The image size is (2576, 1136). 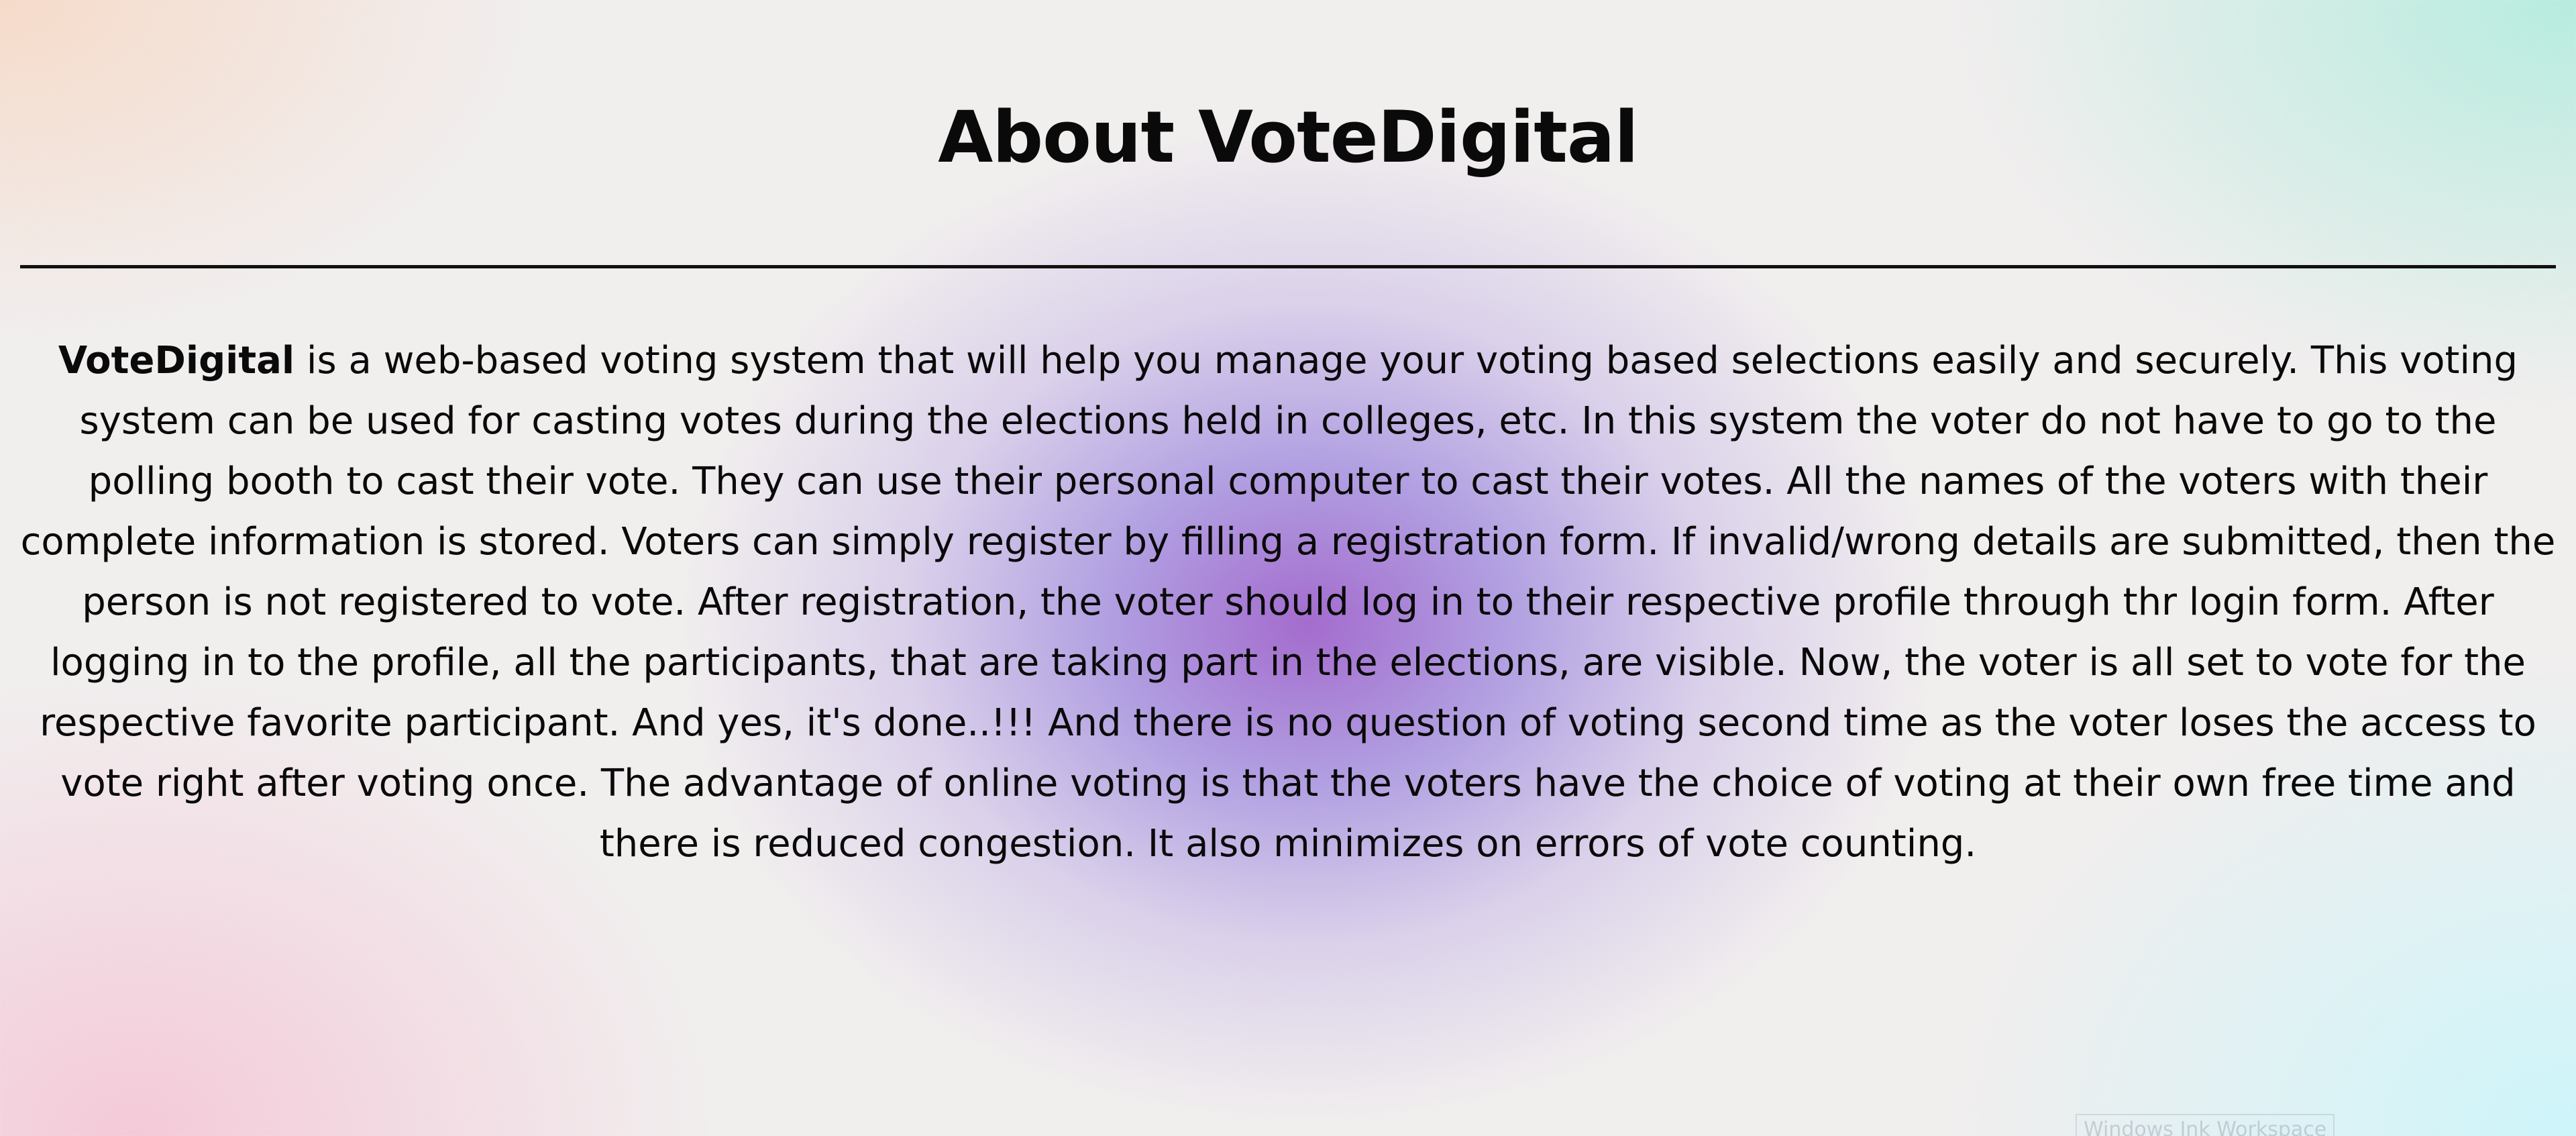 I want to click on windows-ink-workspace-watermark: Windows Ink Workspace, so click(x=2205, y=1125).